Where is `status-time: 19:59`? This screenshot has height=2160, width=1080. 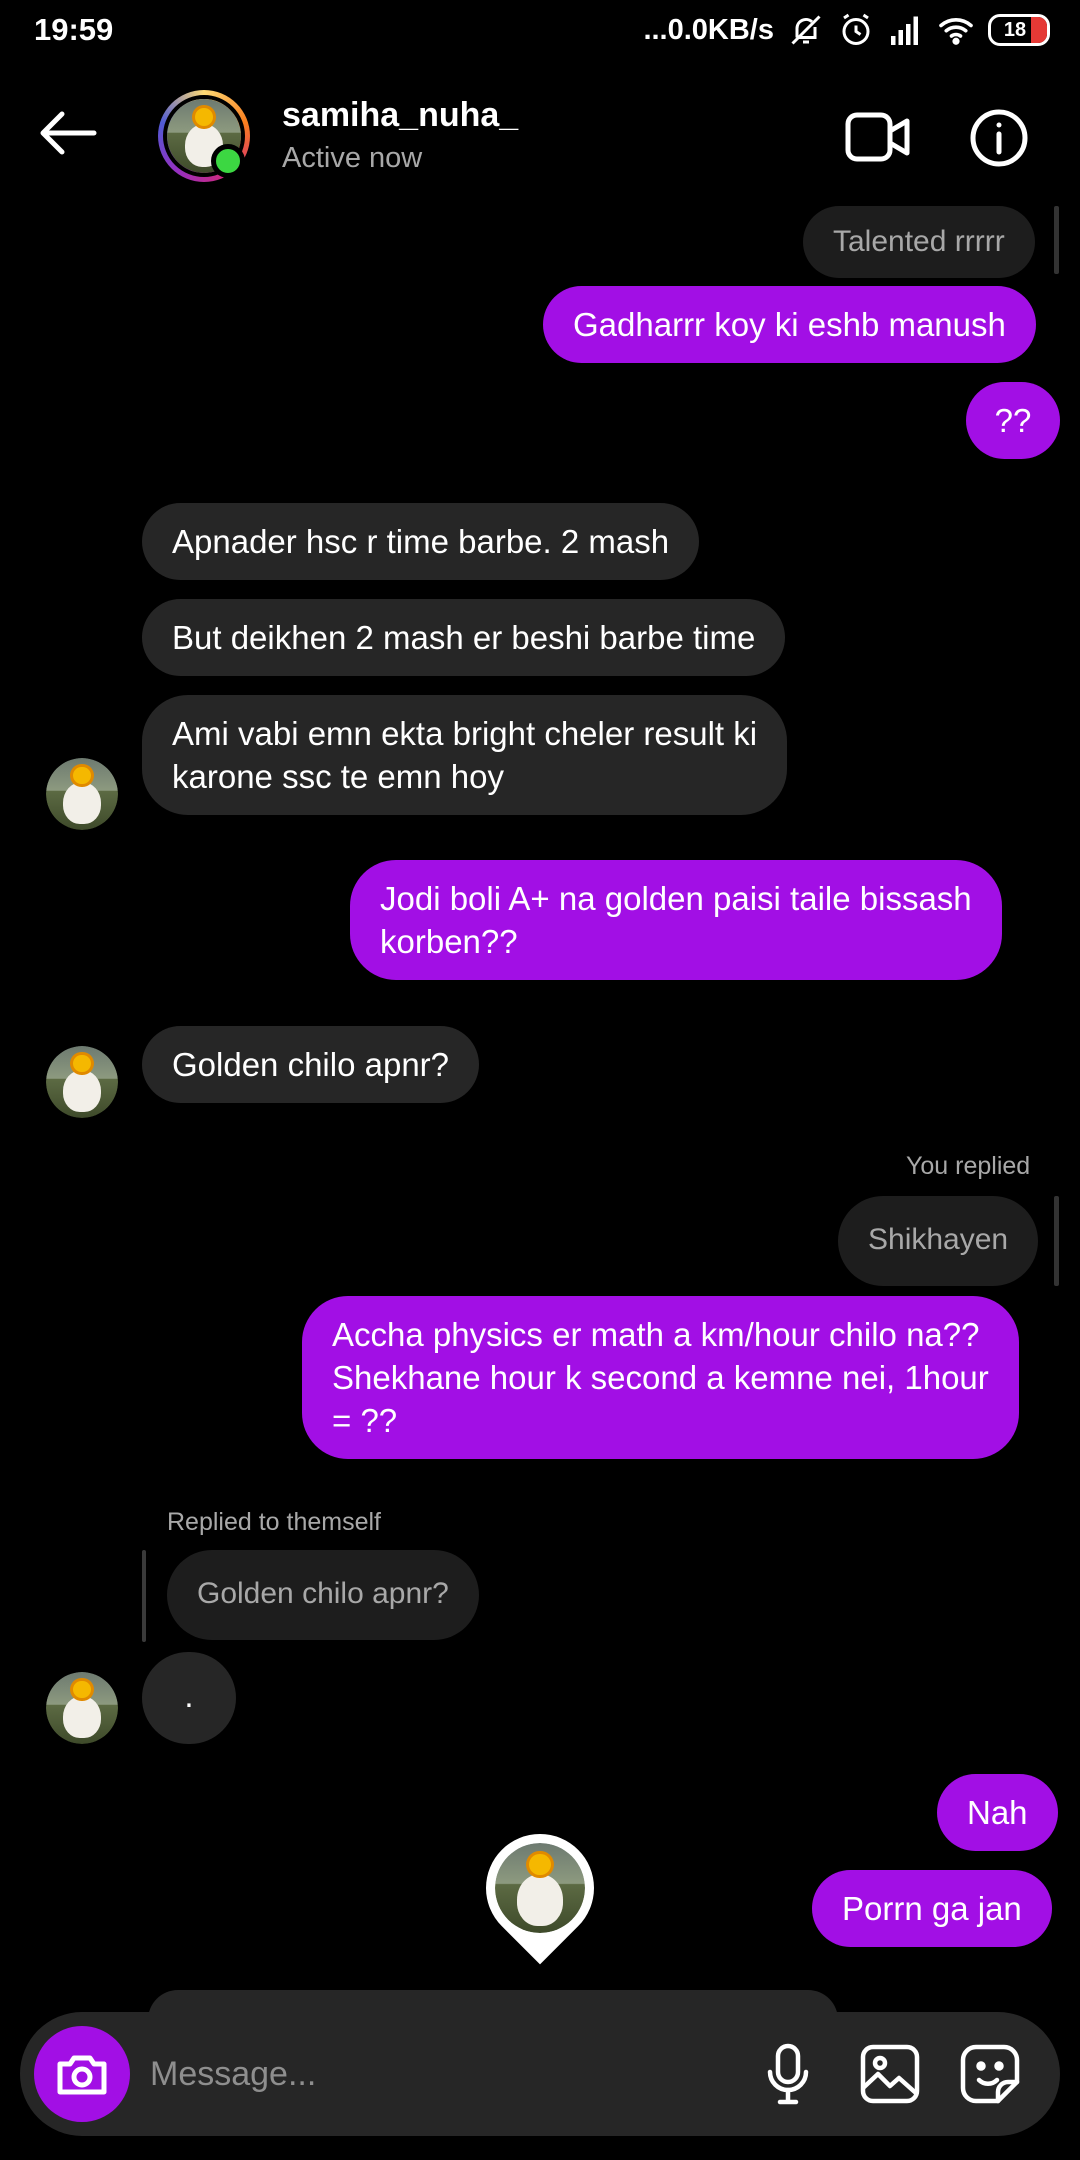
status-time: 19:59 is located at coordinates (74, 29).